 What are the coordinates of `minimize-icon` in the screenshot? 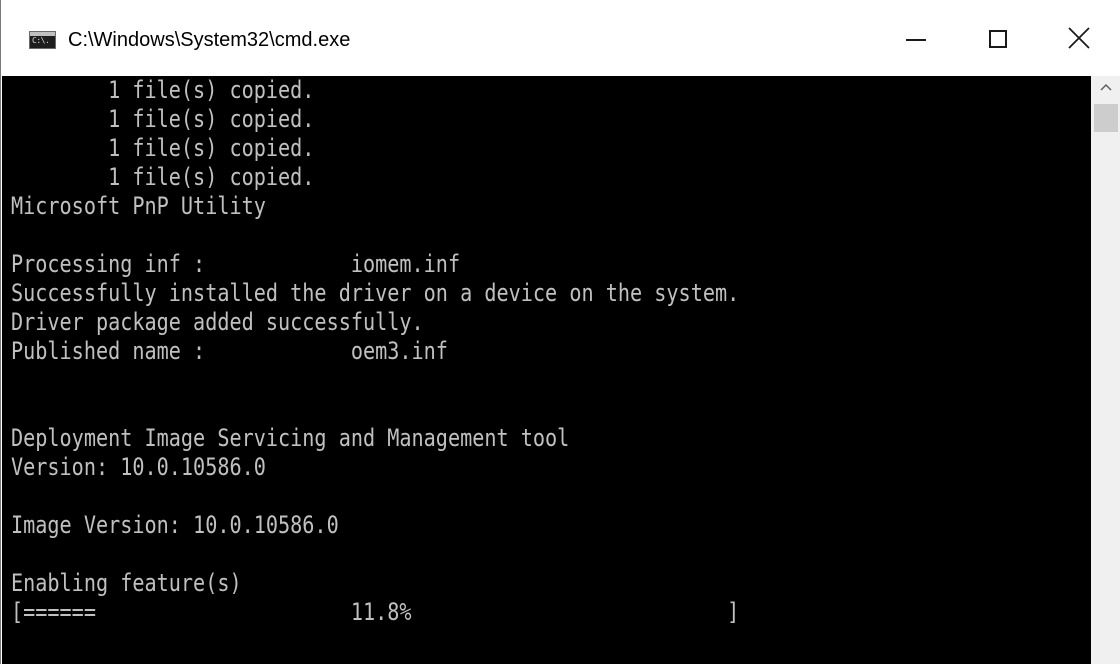 It's located at (916, 40).